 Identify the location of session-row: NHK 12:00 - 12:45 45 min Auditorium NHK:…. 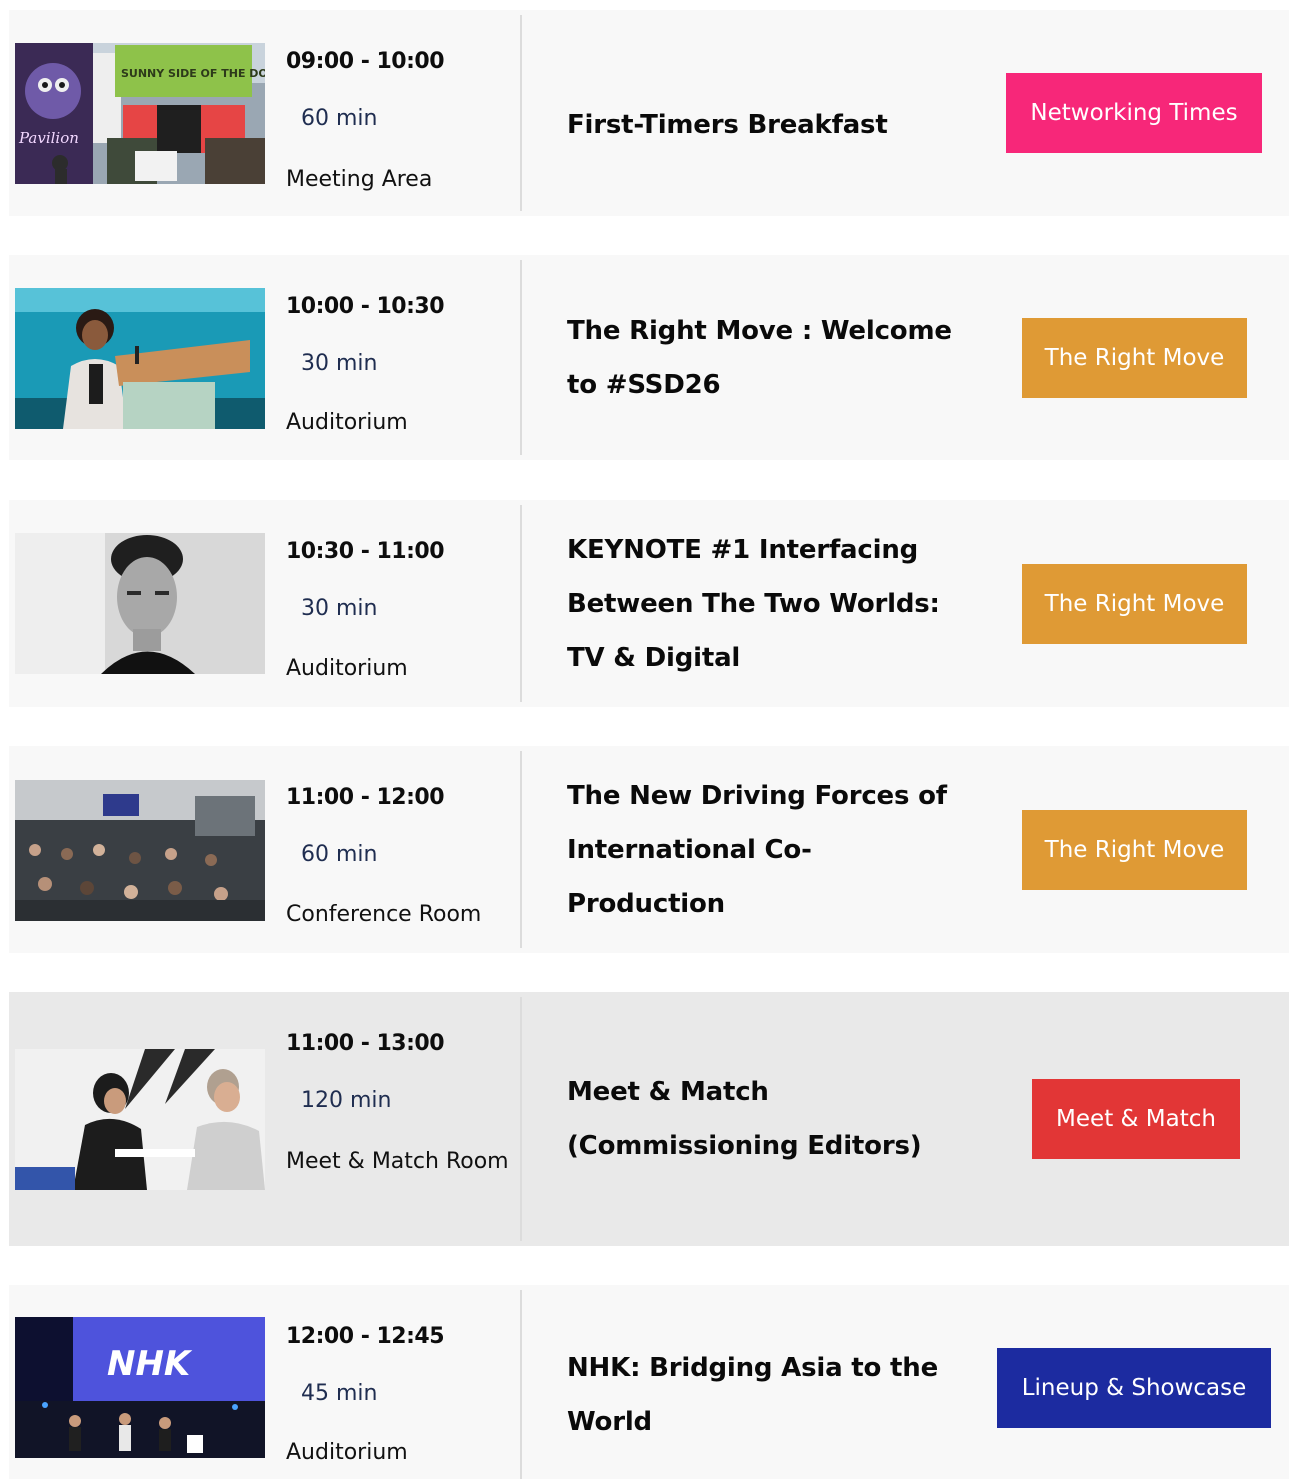
(649, 1382).